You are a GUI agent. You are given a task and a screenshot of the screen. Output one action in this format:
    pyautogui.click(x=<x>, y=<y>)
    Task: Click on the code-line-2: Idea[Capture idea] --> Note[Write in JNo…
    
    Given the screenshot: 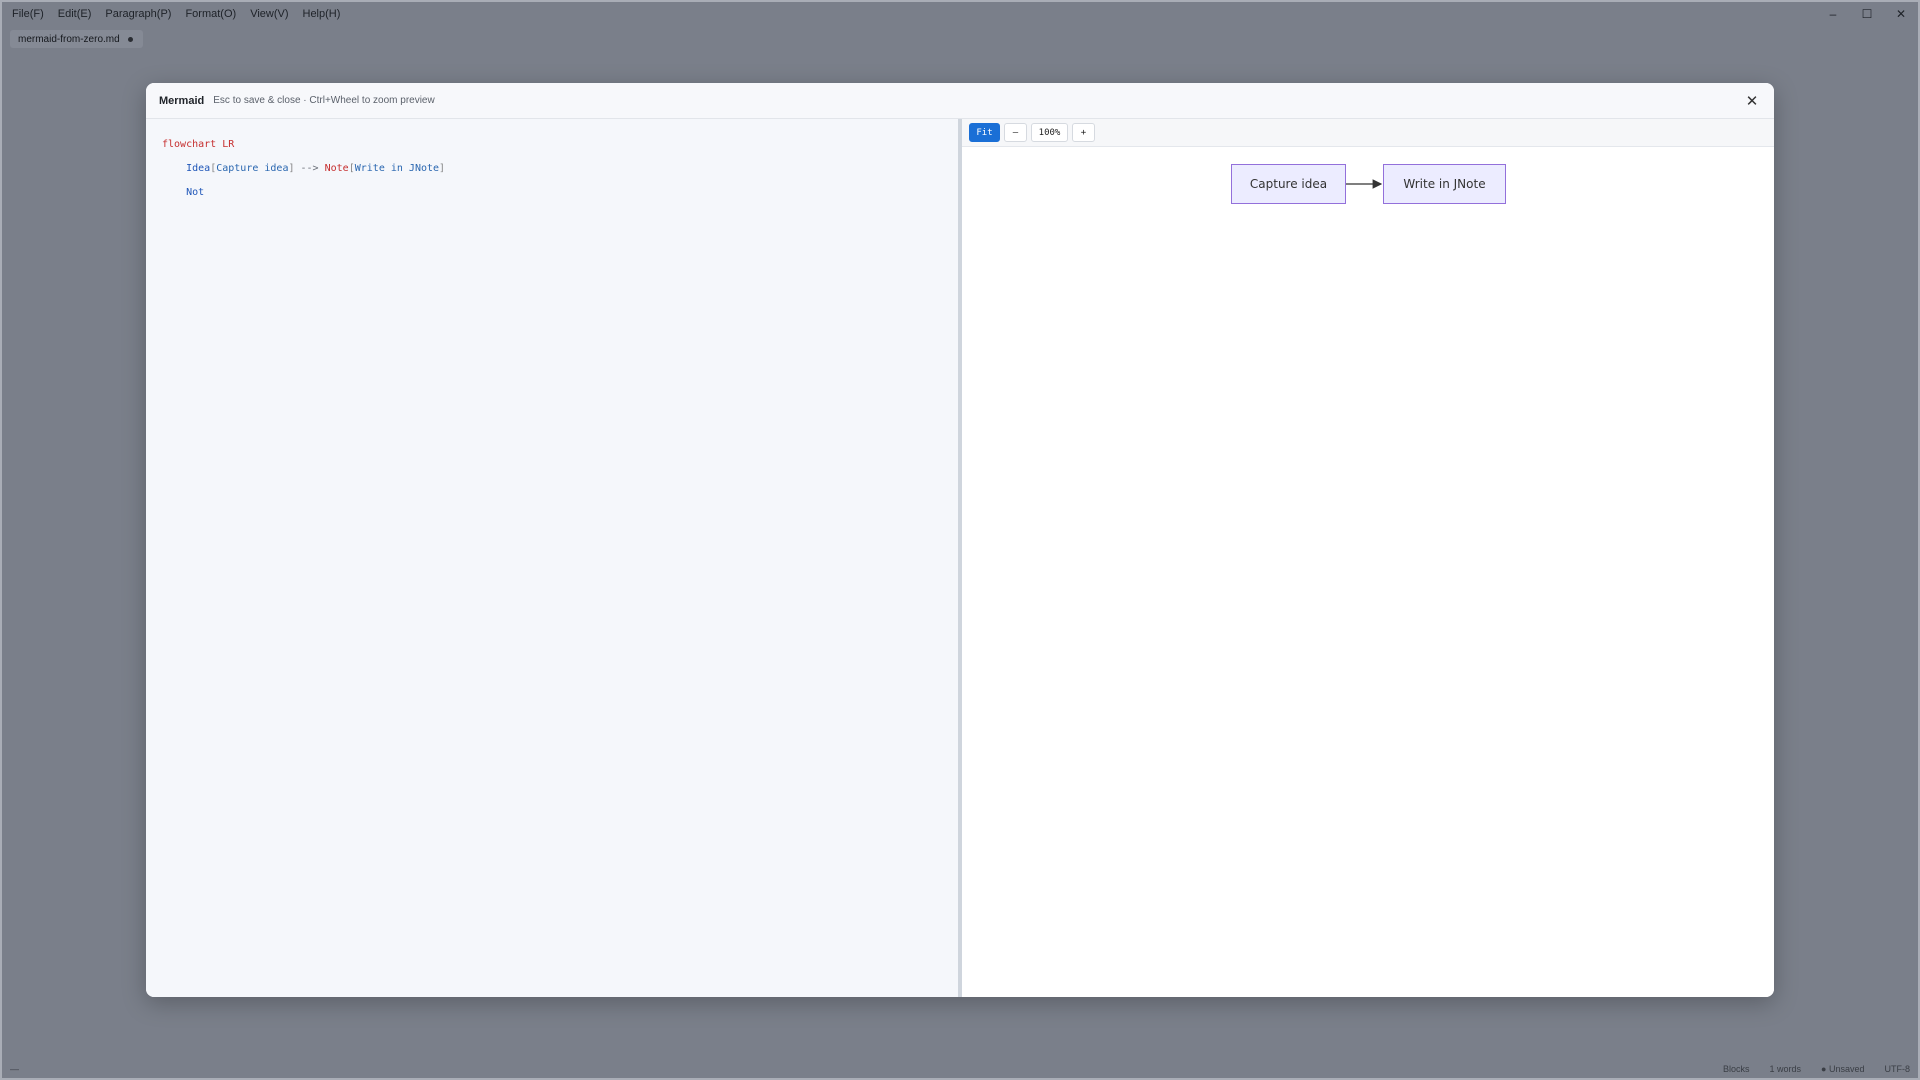 What is the action you would take?
    pyautogui.click(x=560, y=173)
    